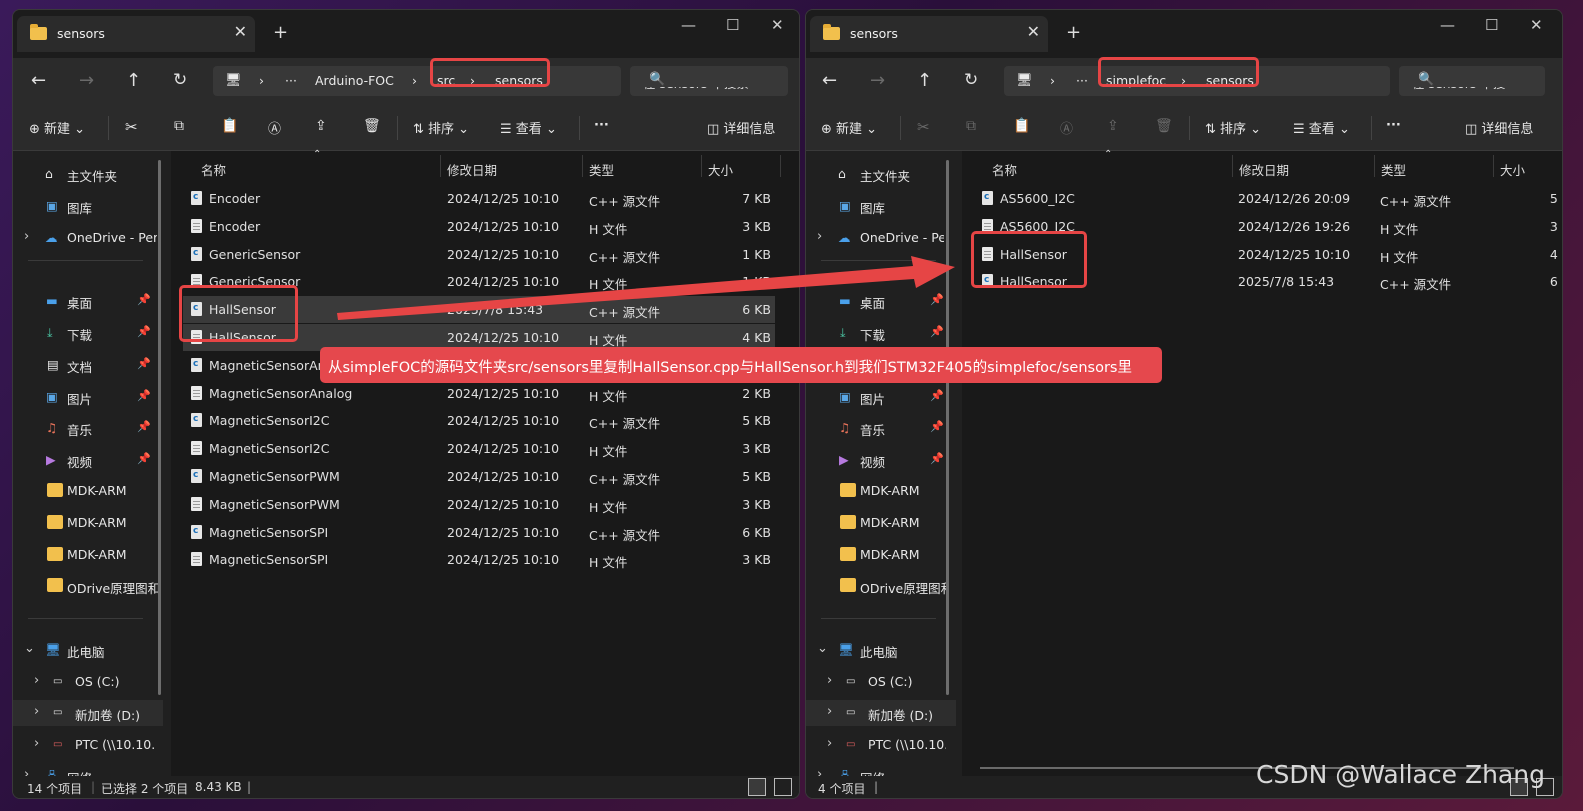 This screenshot has height=811, width=1583. I want to click on copy-arrow, so click(646, 288).